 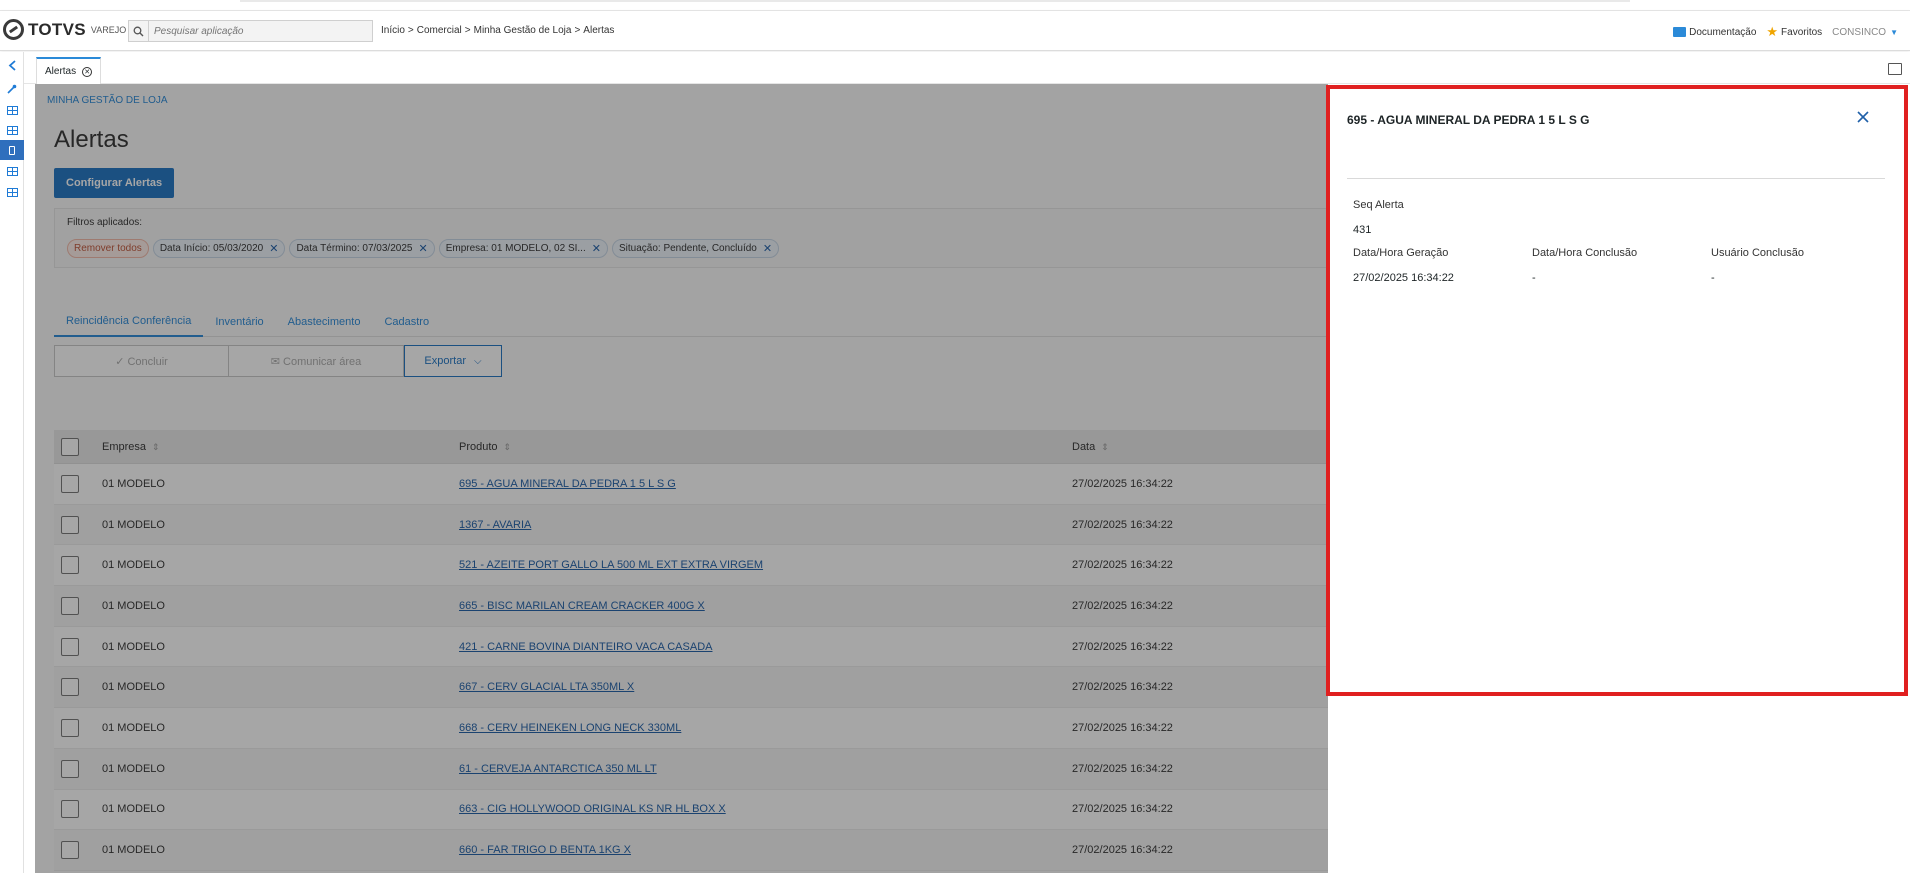 What do you see at coordinates (1894, 32) in the screenshot?
I see `chevron-down-icon: ▼` at bounding box center [1894, 32].